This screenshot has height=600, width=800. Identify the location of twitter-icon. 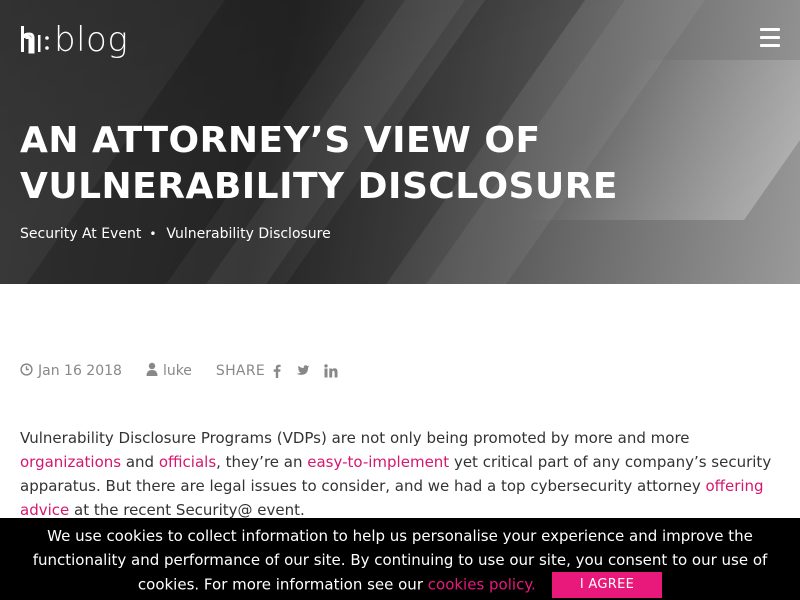
(302, 371).